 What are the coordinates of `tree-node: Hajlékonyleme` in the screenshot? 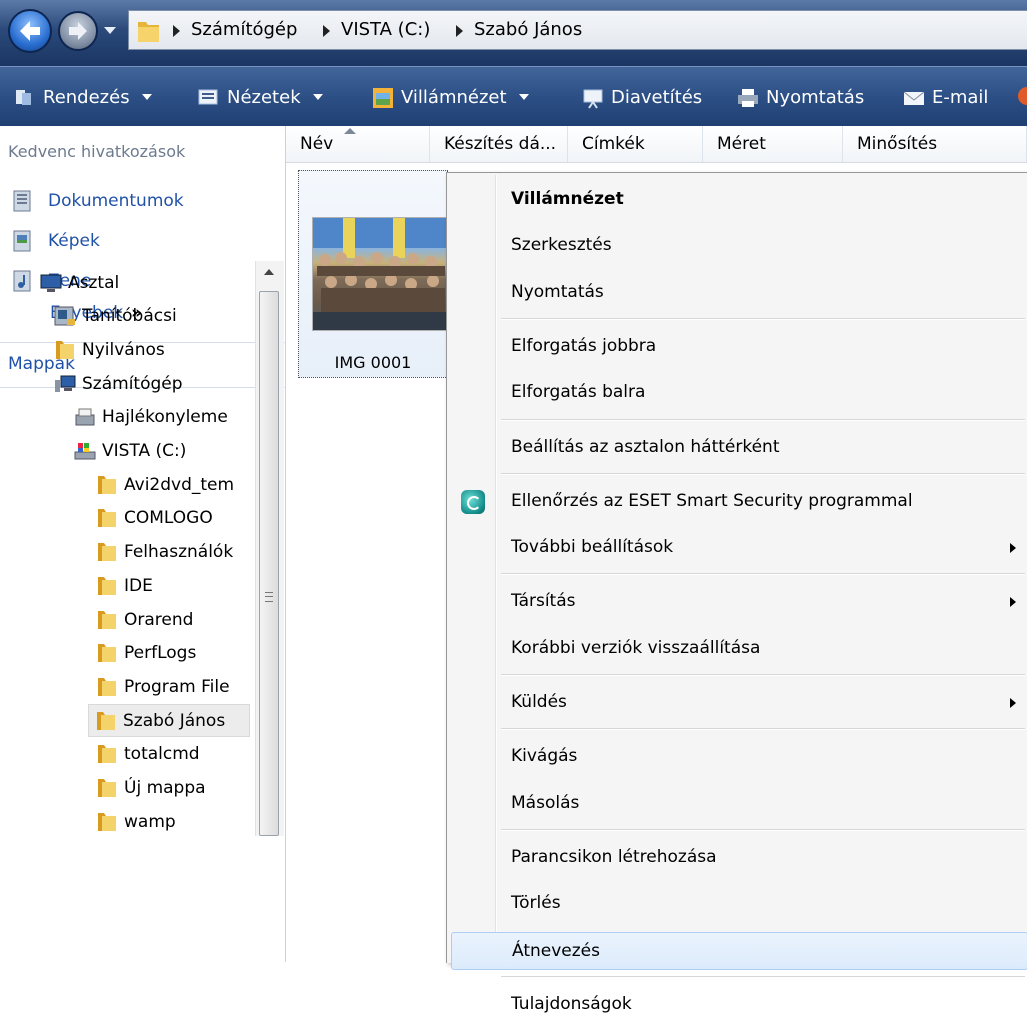 It's located at (151, 417).